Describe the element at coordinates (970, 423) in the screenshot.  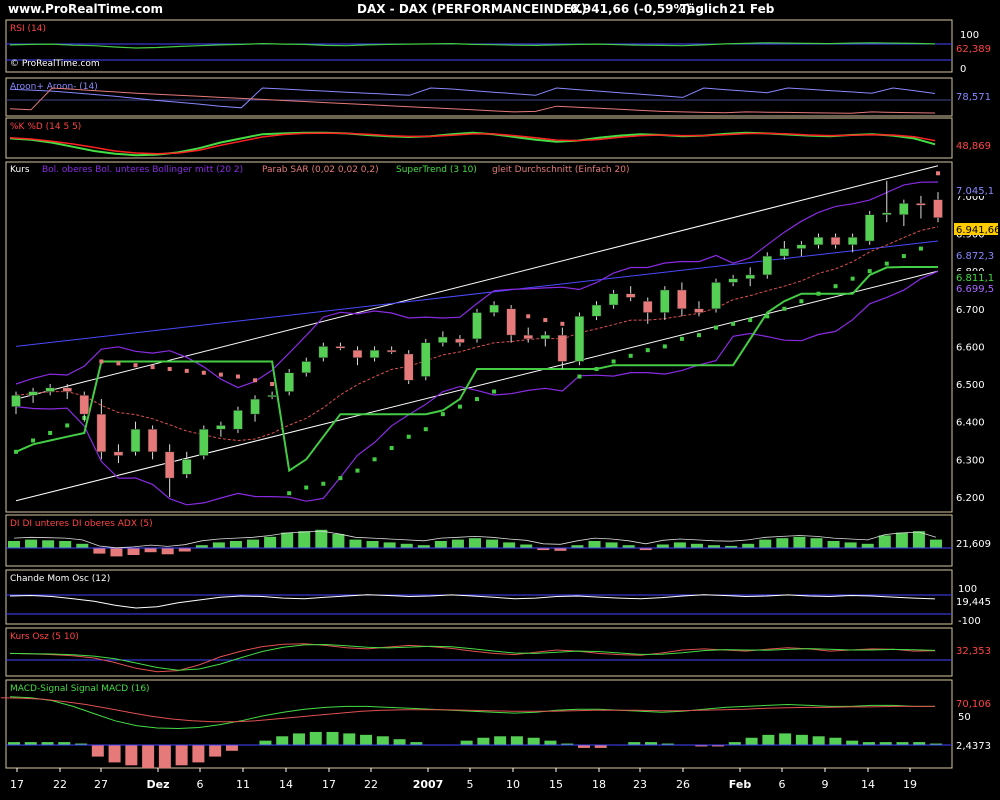
I see `price-tick: 6.400` at that location.